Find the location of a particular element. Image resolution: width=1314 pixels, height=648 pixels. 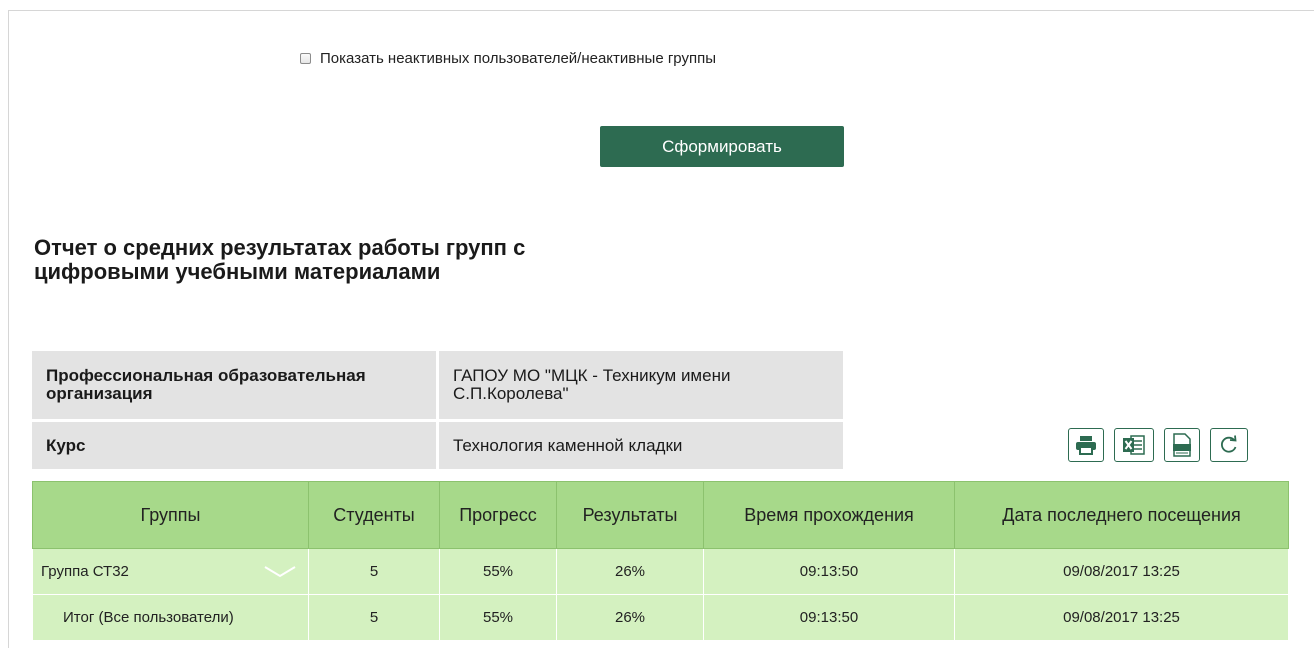

show-inactive-checkbox is located at coordinates (305, 58).